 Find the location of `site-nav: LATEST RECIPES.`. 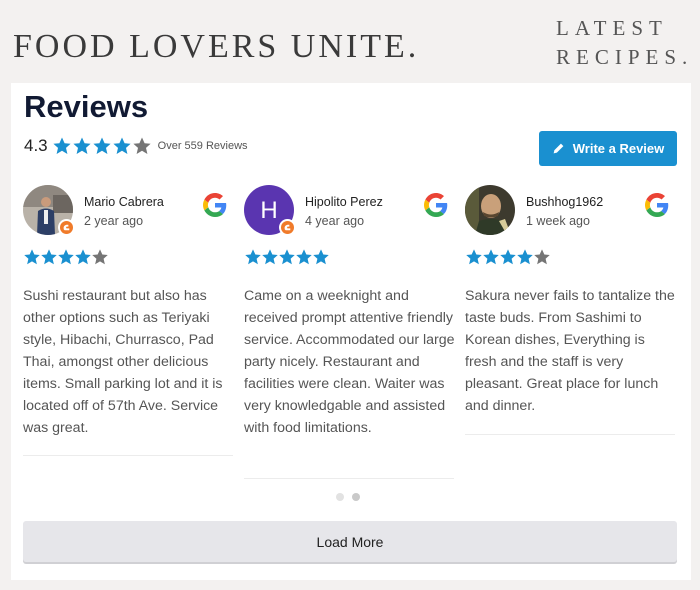

site-nav: LATEST RECIPES. is located at coordinates (626, 43).